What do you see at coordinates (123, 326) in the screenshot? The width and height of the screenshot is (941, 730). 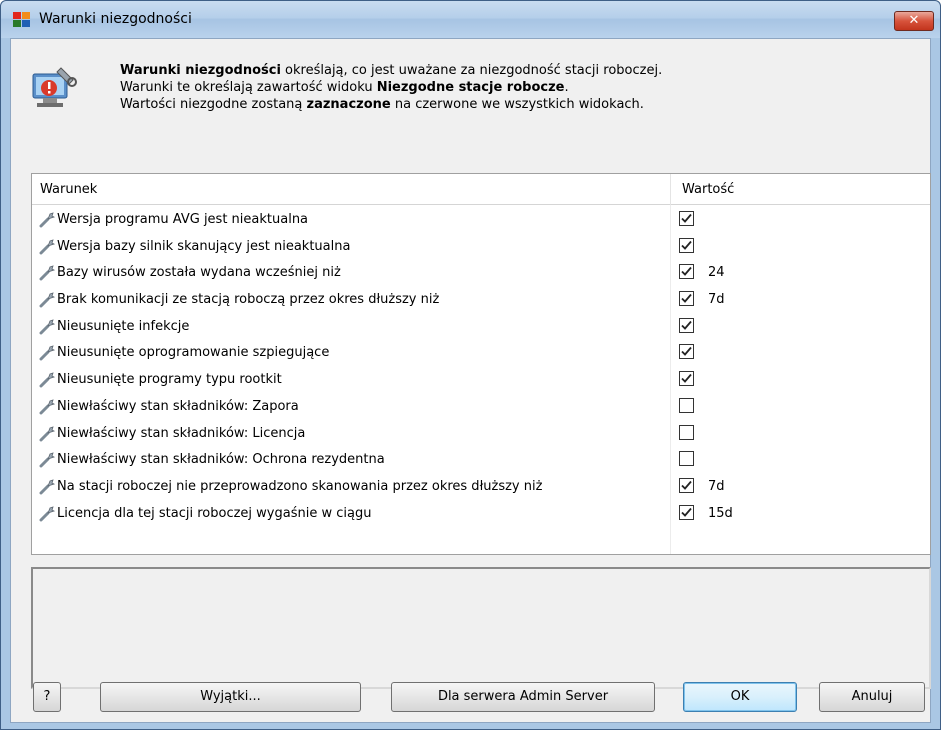 I see `condition-label: Nieusunięte infekcje` at bounding box center [123, 326].